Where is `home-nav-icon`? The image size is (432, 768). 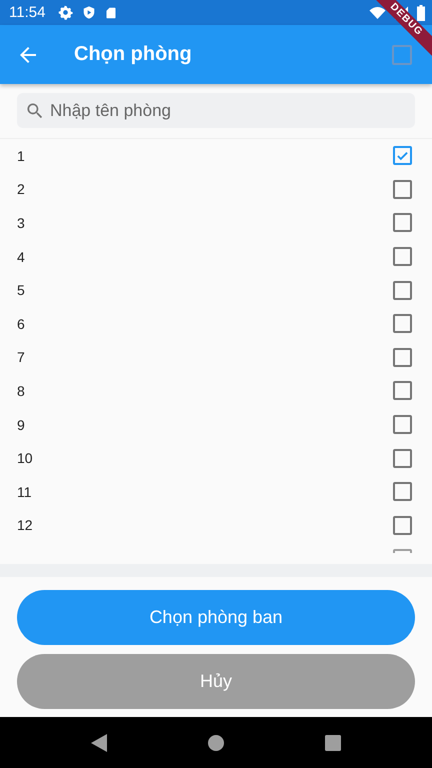
home-nav-icon is located at coordinates (216, 742).